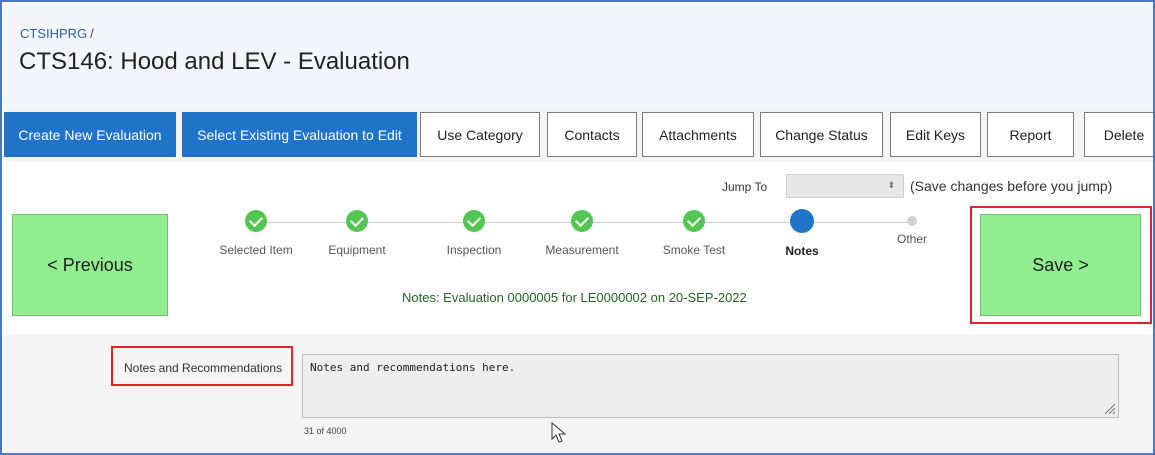 This screenshot has height=455, width=1155. Describe the element at coordinates (357, 250) in the screenshot. I see `step-label: Equipment` at that location.